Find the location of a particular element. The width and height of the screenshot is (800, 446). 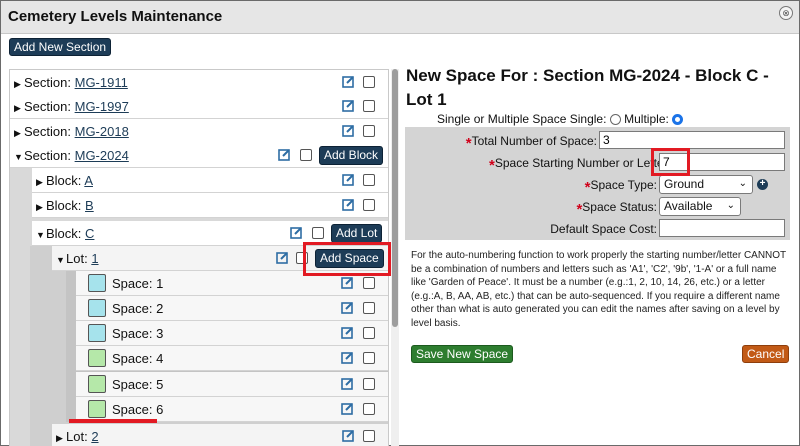

tree-section-row: ▶ Section: MG-1997 is located at coordinates (199, 106).